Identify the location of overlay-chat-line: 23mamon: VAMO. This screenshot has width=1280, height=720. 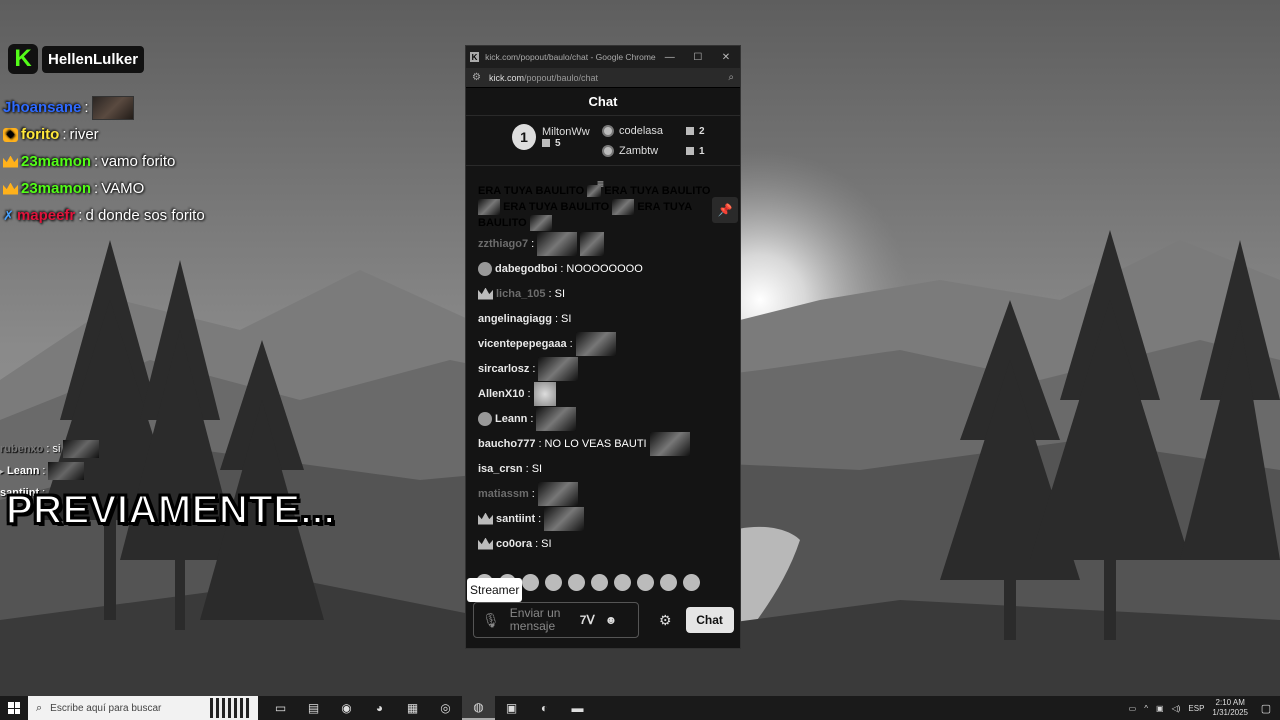
(104, 188).